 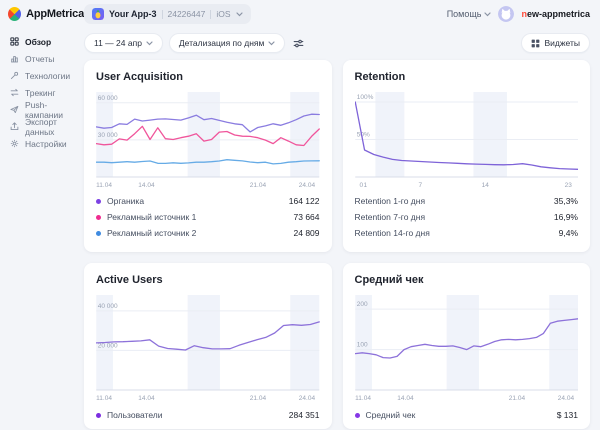 What do you see at coordinates (47, 143) in the screenshot?
I see `sidebar-item-settings: Настройки` at bounding box center [47, 143].